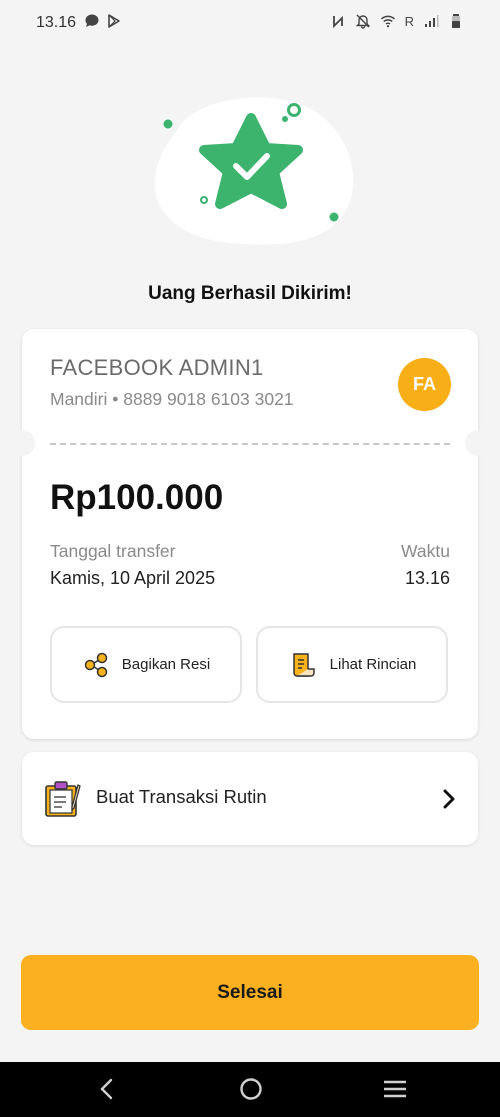 The height and width of the screenshot is (1117, 500). I want to click on signal-icon, so click(432, 21).